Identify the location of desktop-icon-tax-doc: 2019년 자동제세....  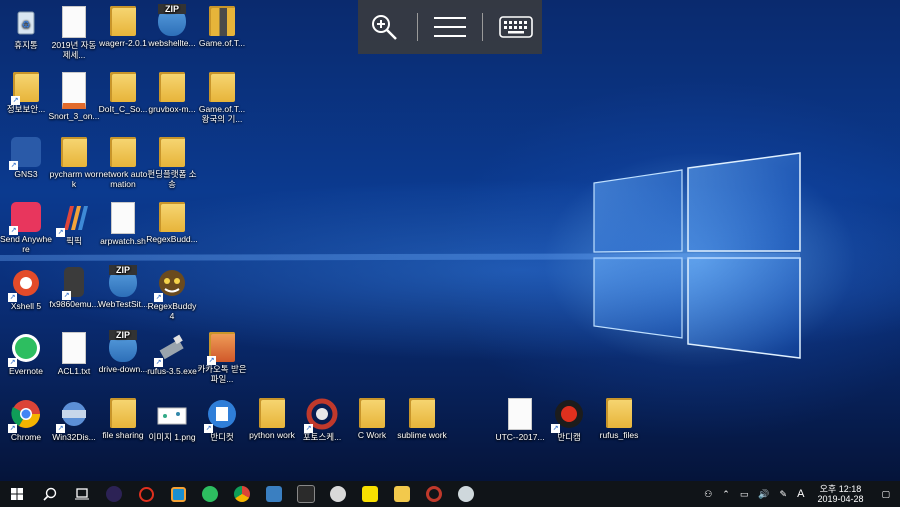
(74, 33).